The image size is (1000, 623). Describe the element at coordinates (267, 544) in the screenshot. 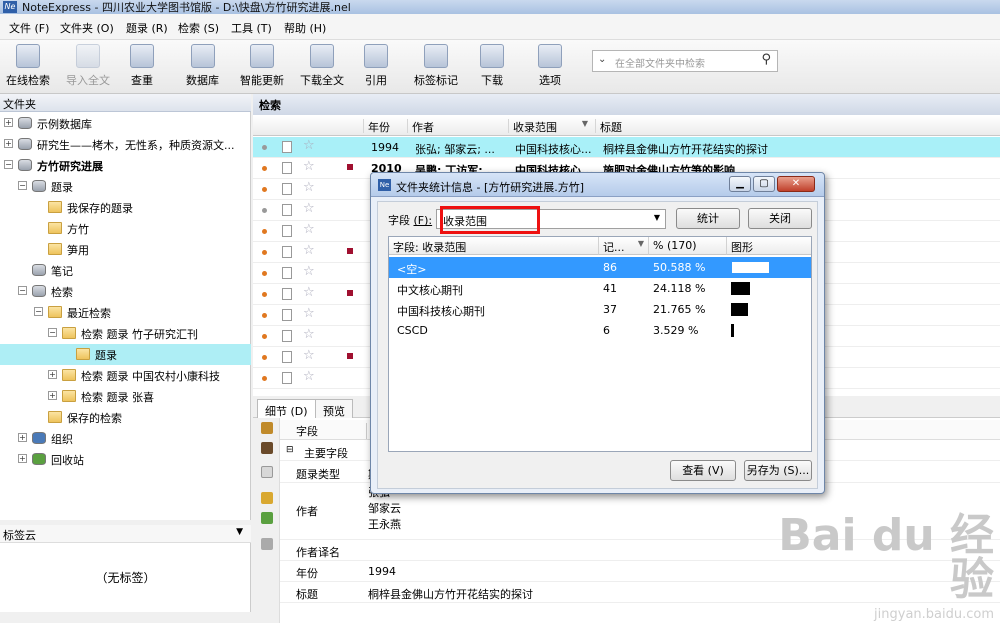

I see `attach-icon` at that location.